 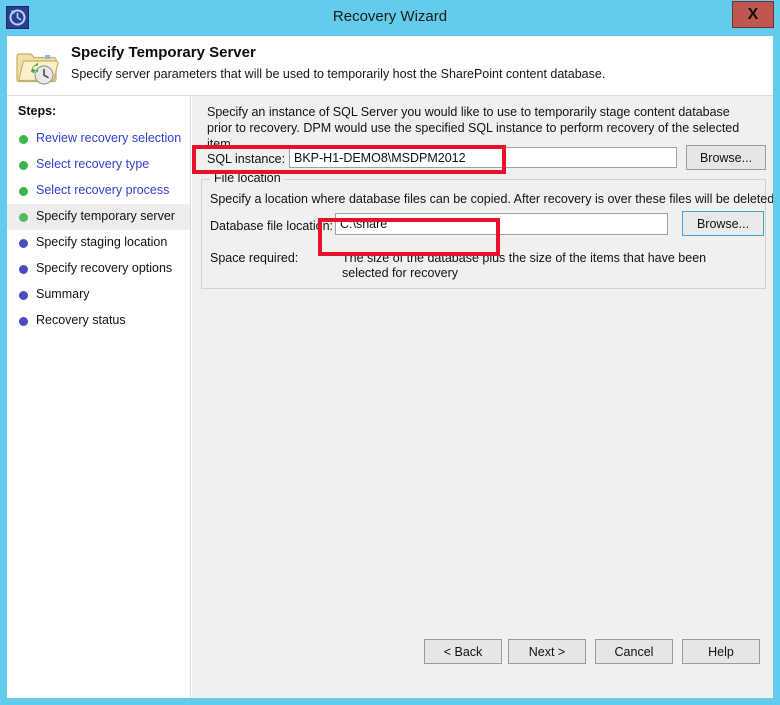 I want to click on folder-restore-icon, so click(x=38, y=66).